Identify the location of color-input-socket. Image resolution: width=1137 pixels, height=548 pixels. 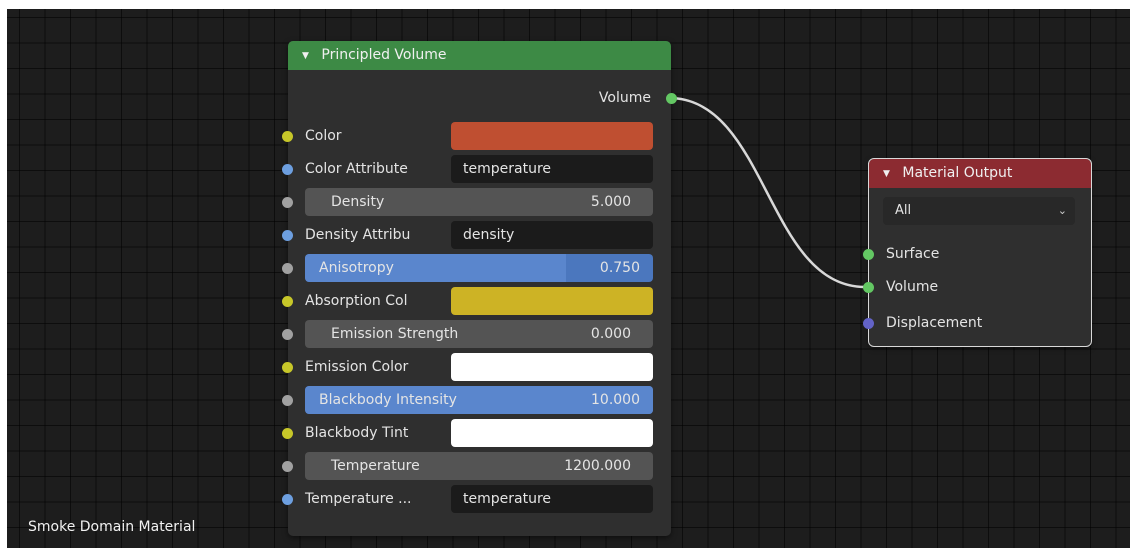
(287, 136).